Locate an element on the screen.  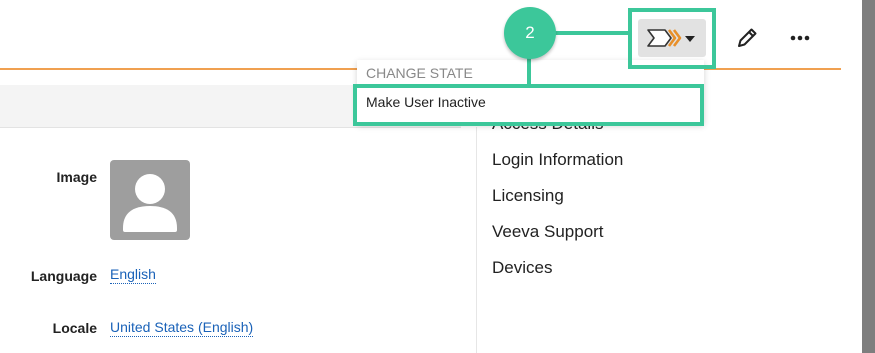
scrollbar is located at coordinates (868, 176).